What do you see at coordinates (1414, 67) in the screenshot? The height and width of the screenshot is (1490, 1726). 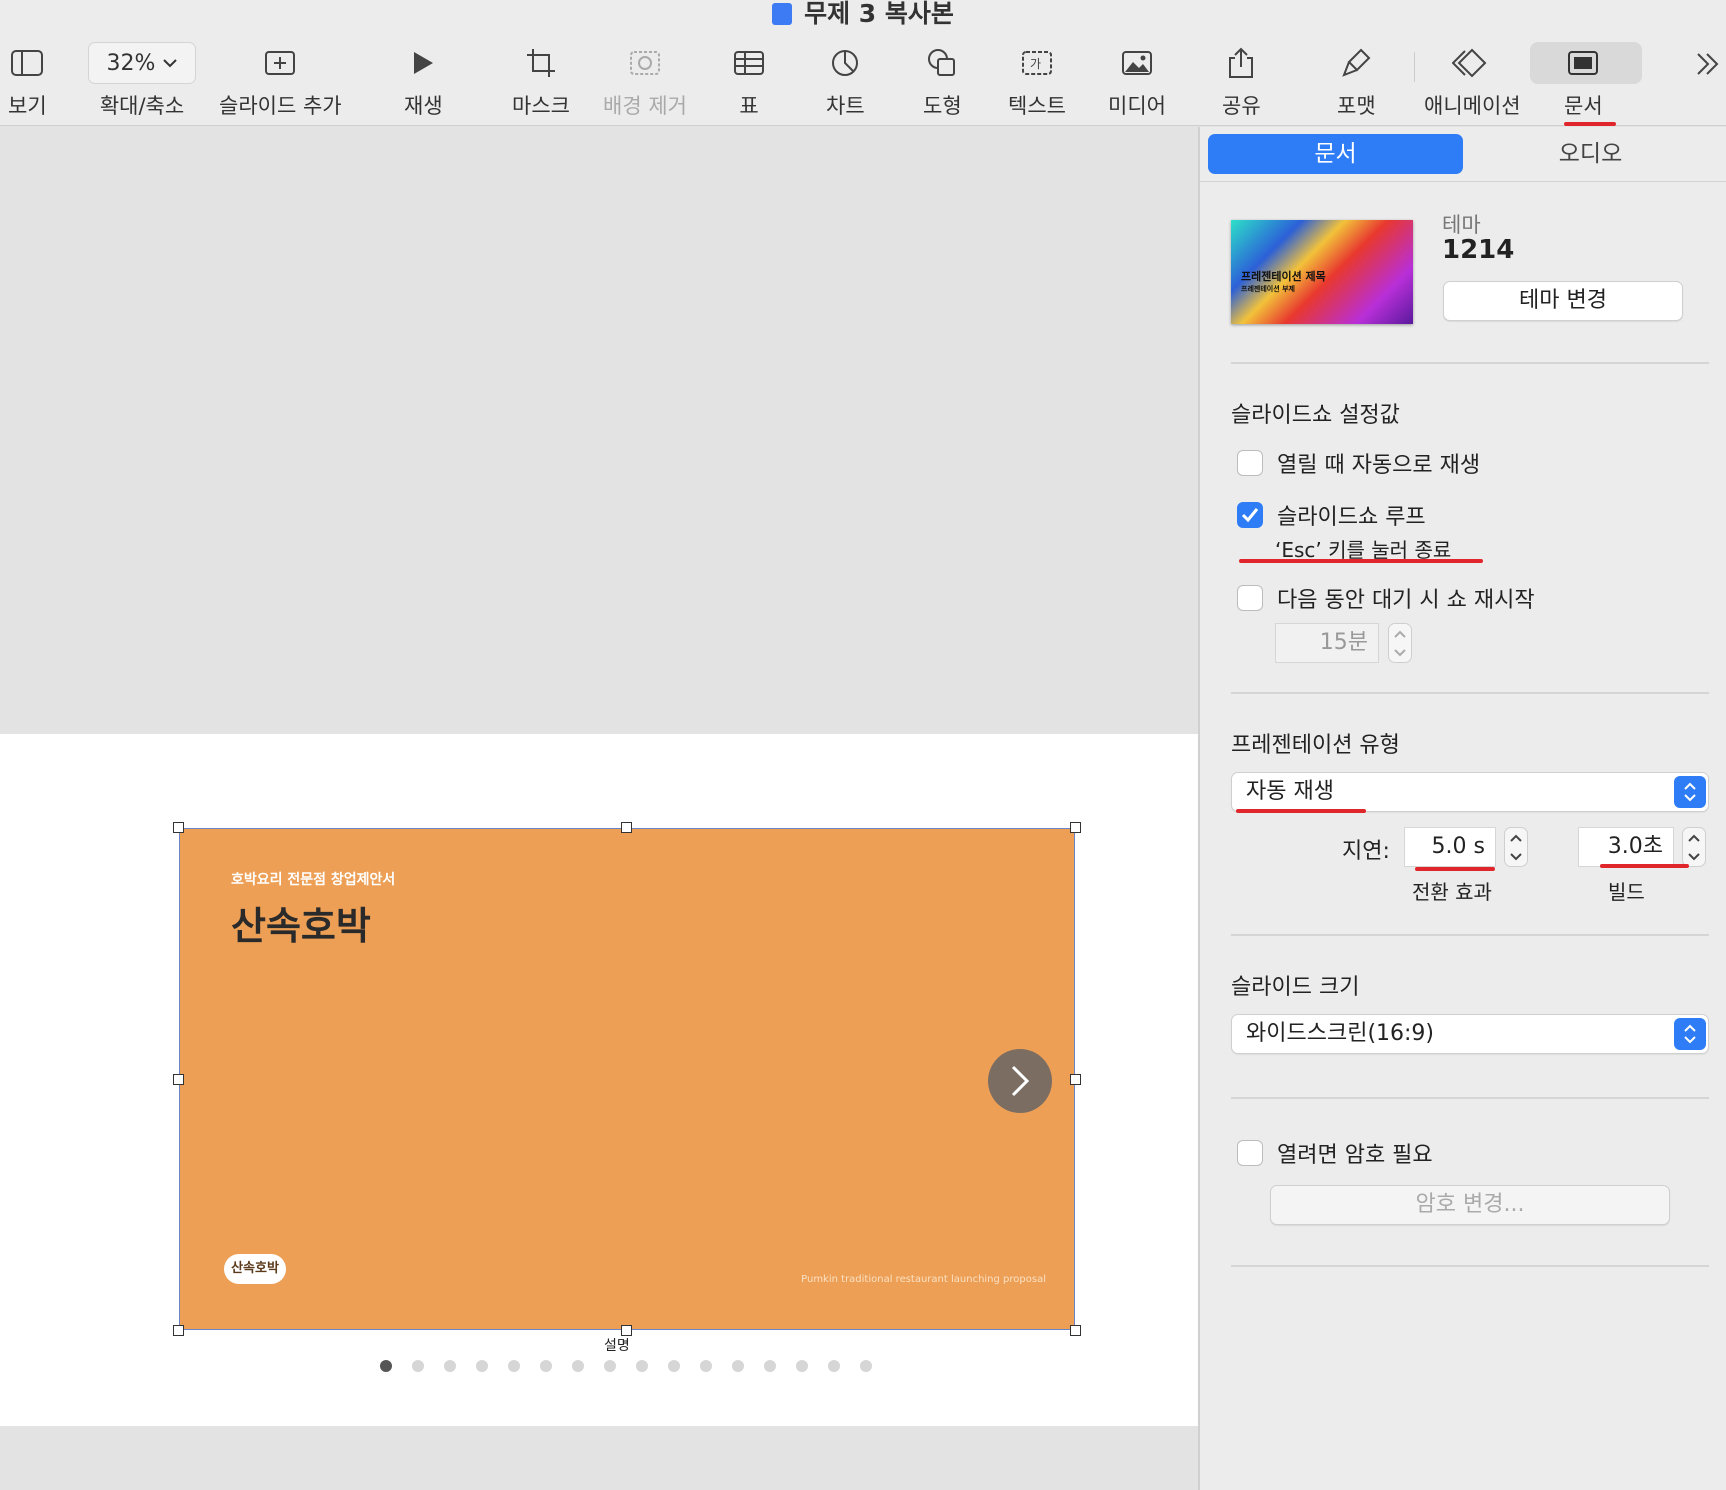 I see `toolbar-separator` at bounding box center [1414, 67].